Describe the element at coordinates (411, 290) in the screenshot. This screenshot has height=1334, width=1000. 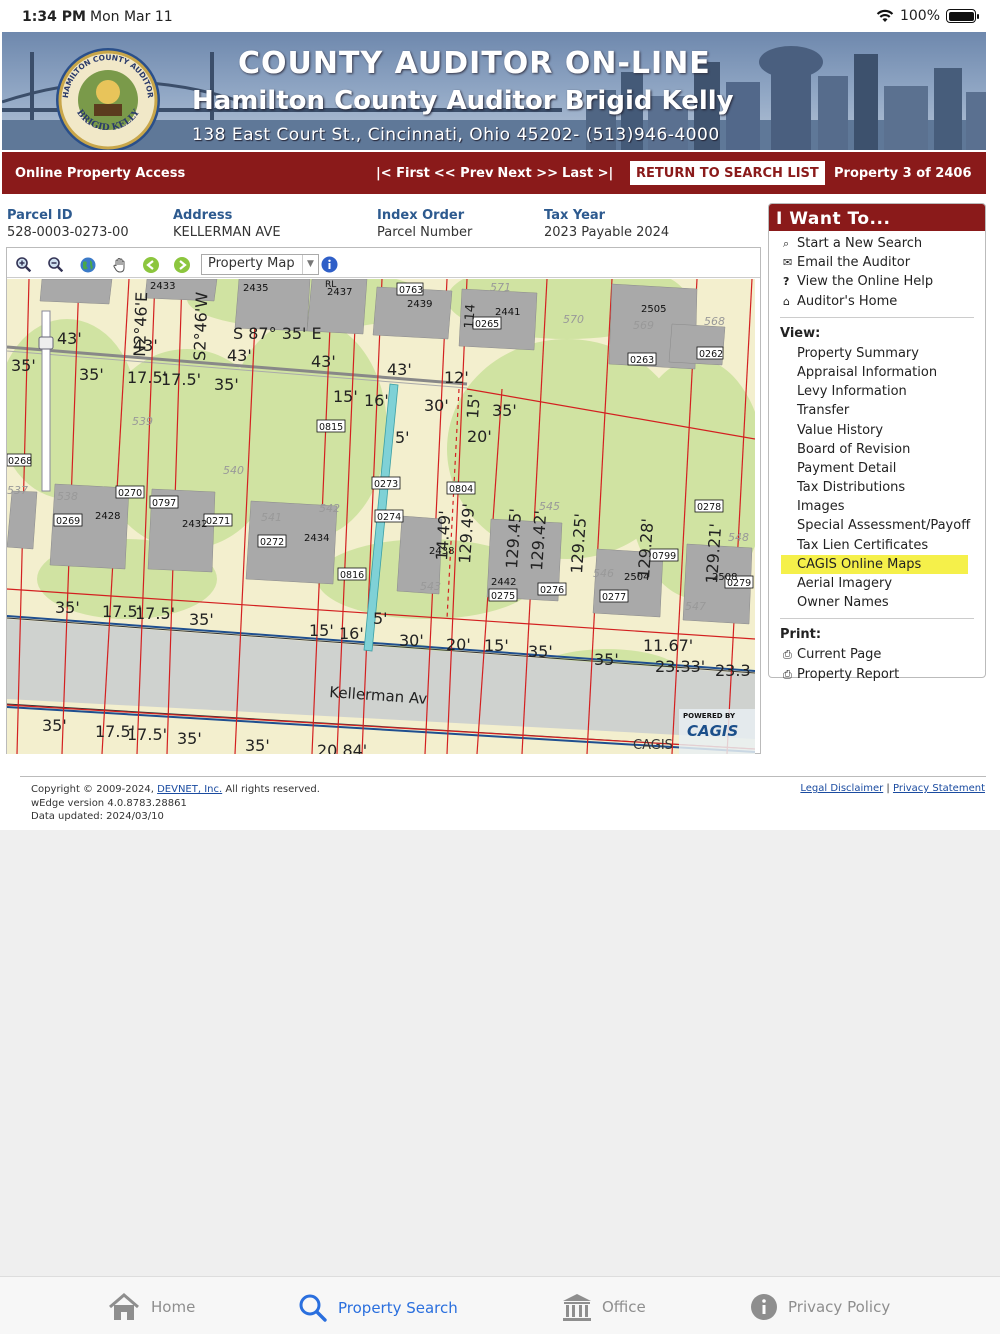
I see `svg-text: 0763` at that location.